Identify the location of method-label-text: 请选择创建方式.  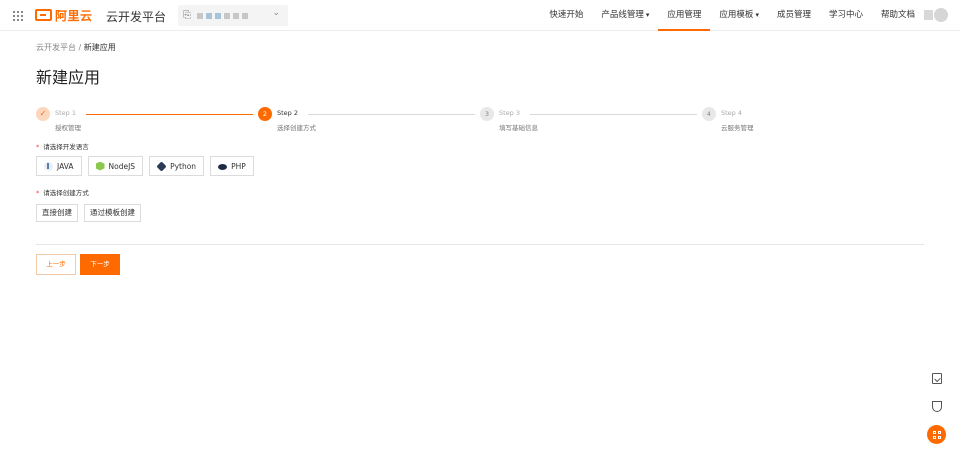
(66, 193).